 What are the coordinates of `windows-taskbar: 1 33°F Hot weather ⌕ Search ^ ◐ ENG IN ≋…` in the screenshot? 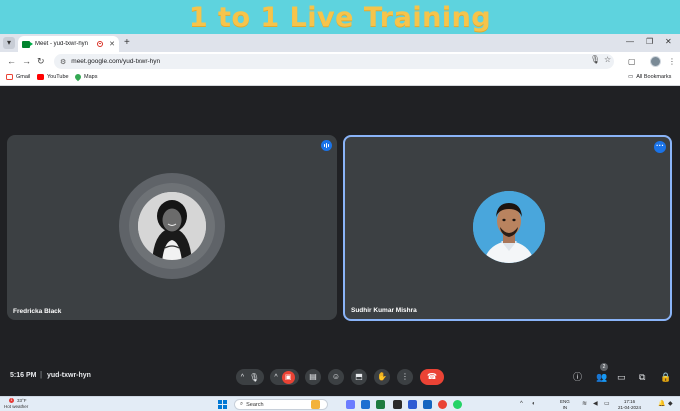 It's located at (340, 403).